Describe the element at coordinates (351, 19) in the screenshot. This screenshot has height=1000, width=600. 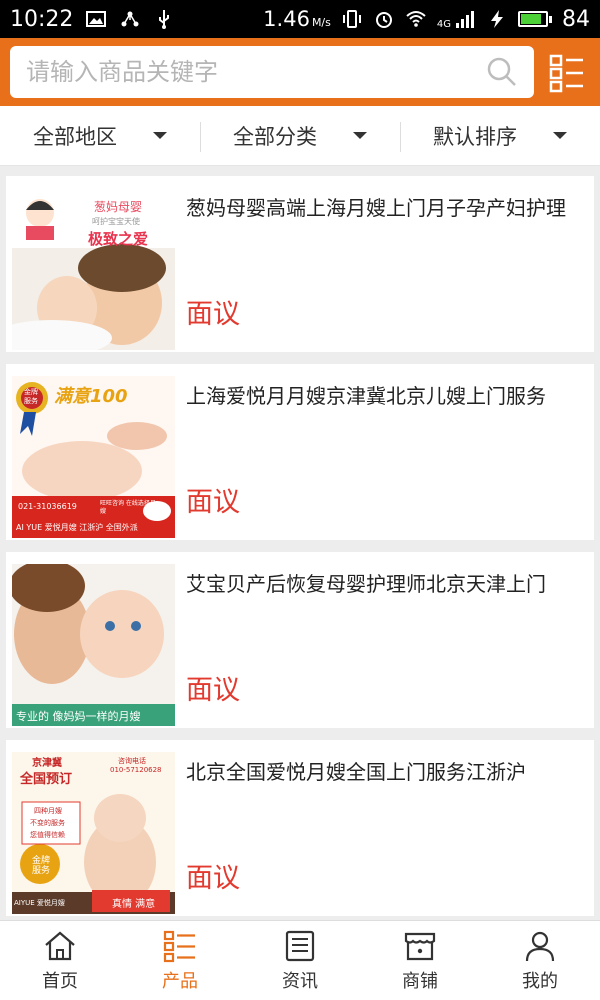
I see `vibrate-icon` at that location.